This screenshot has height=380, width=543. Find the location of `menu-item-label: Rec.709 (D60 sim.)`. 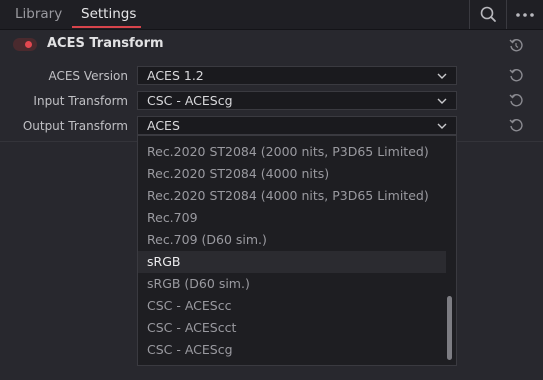

menu-item-label: Rec.709 (D60 sim.) is located at coordinates (207, 239).